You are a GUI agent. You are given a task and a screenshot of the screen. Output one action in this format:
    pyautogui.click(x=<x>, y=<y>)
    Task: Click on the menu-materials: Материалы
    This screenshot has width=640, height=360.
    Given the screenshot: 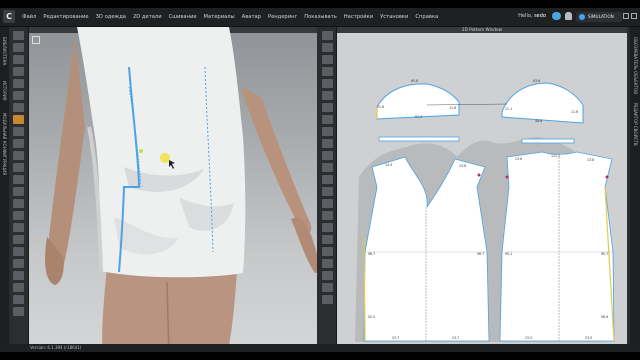 What is the action you would take?
    pyautogui.click(x=219, y=17)
    